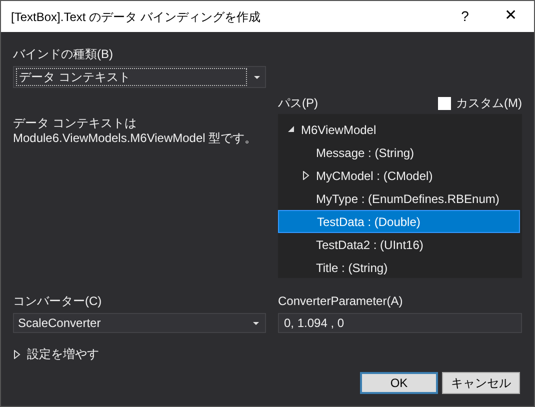 The height and width of the screenshot is (407, 535). What do you see at coordinates (399, 383) in the screenshot?
I see `dialog-button: OK` at bounding box center [399, 383].